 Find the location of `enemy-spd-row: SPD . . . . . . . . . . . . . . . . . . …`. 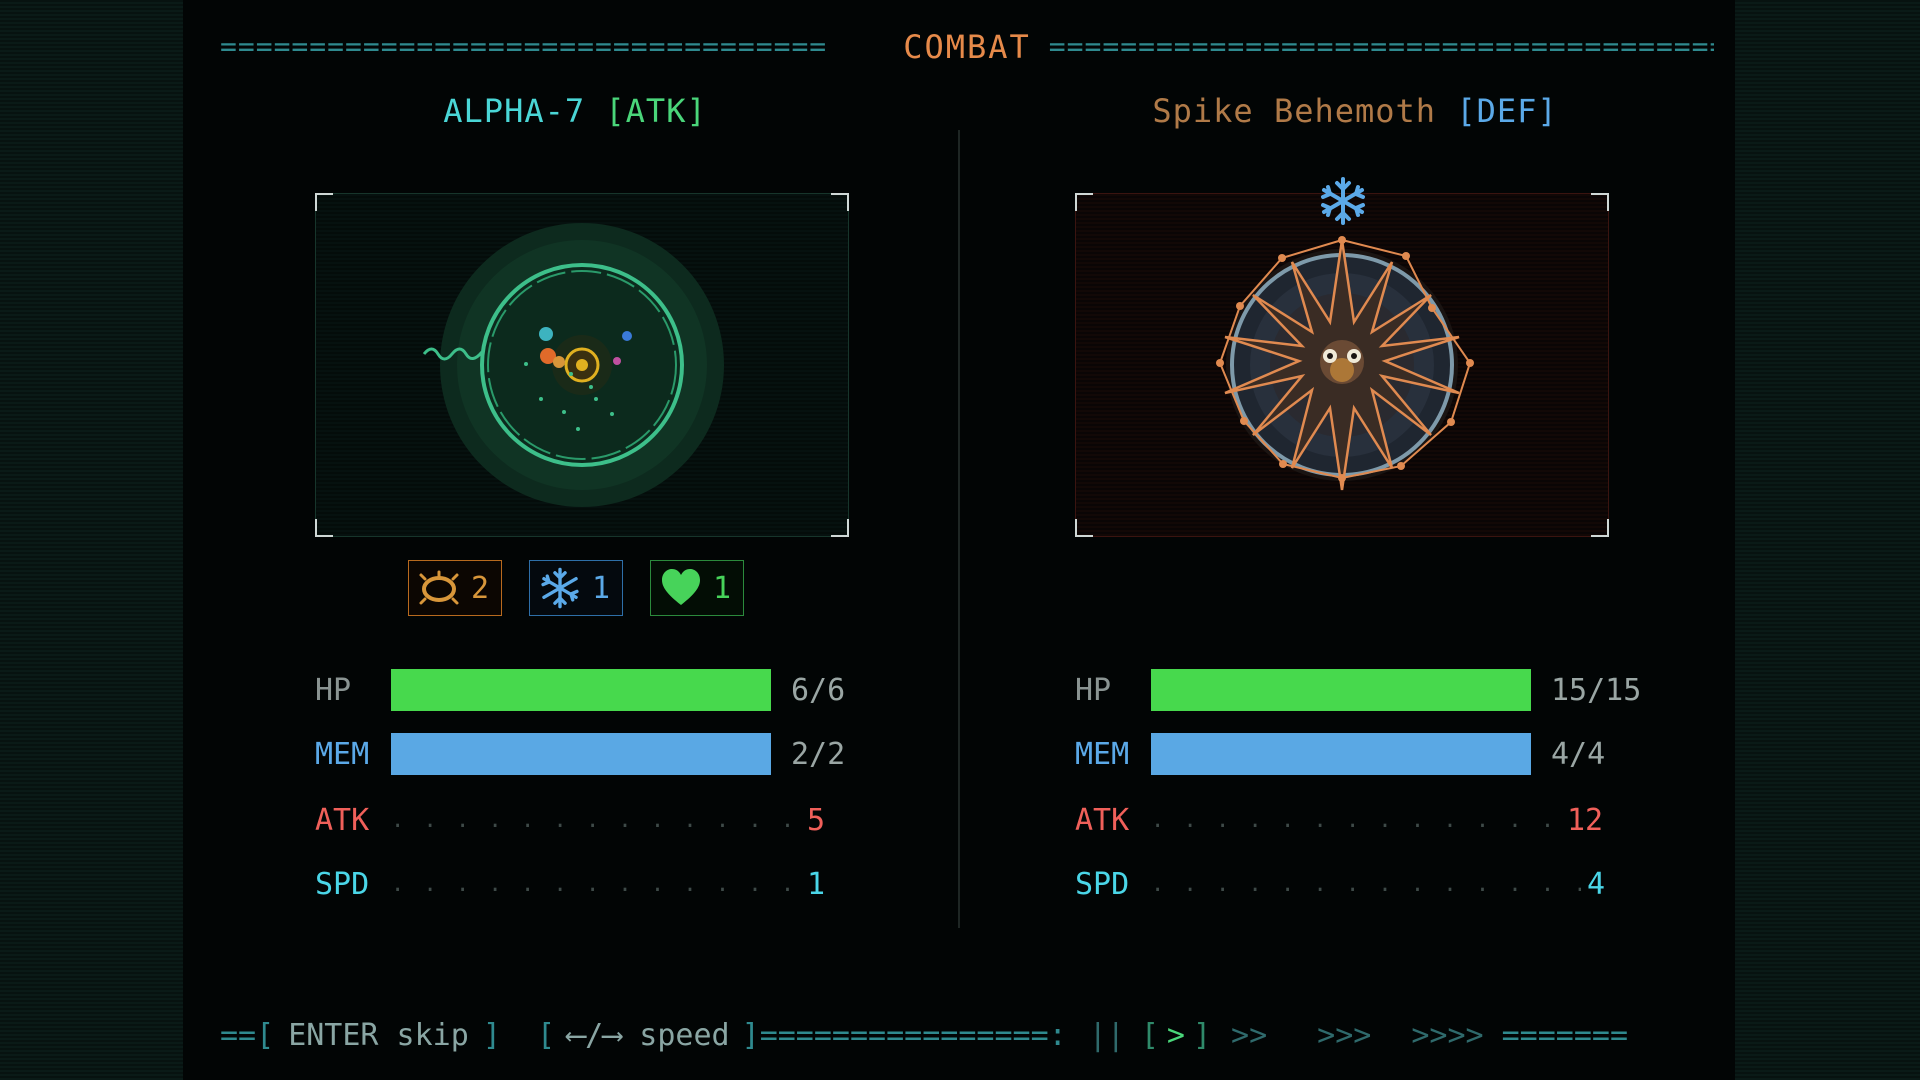

enemy-spd-row: SPD . . . . . . . . . . . . . . . . . . … is located at coordinates (1340, 884).